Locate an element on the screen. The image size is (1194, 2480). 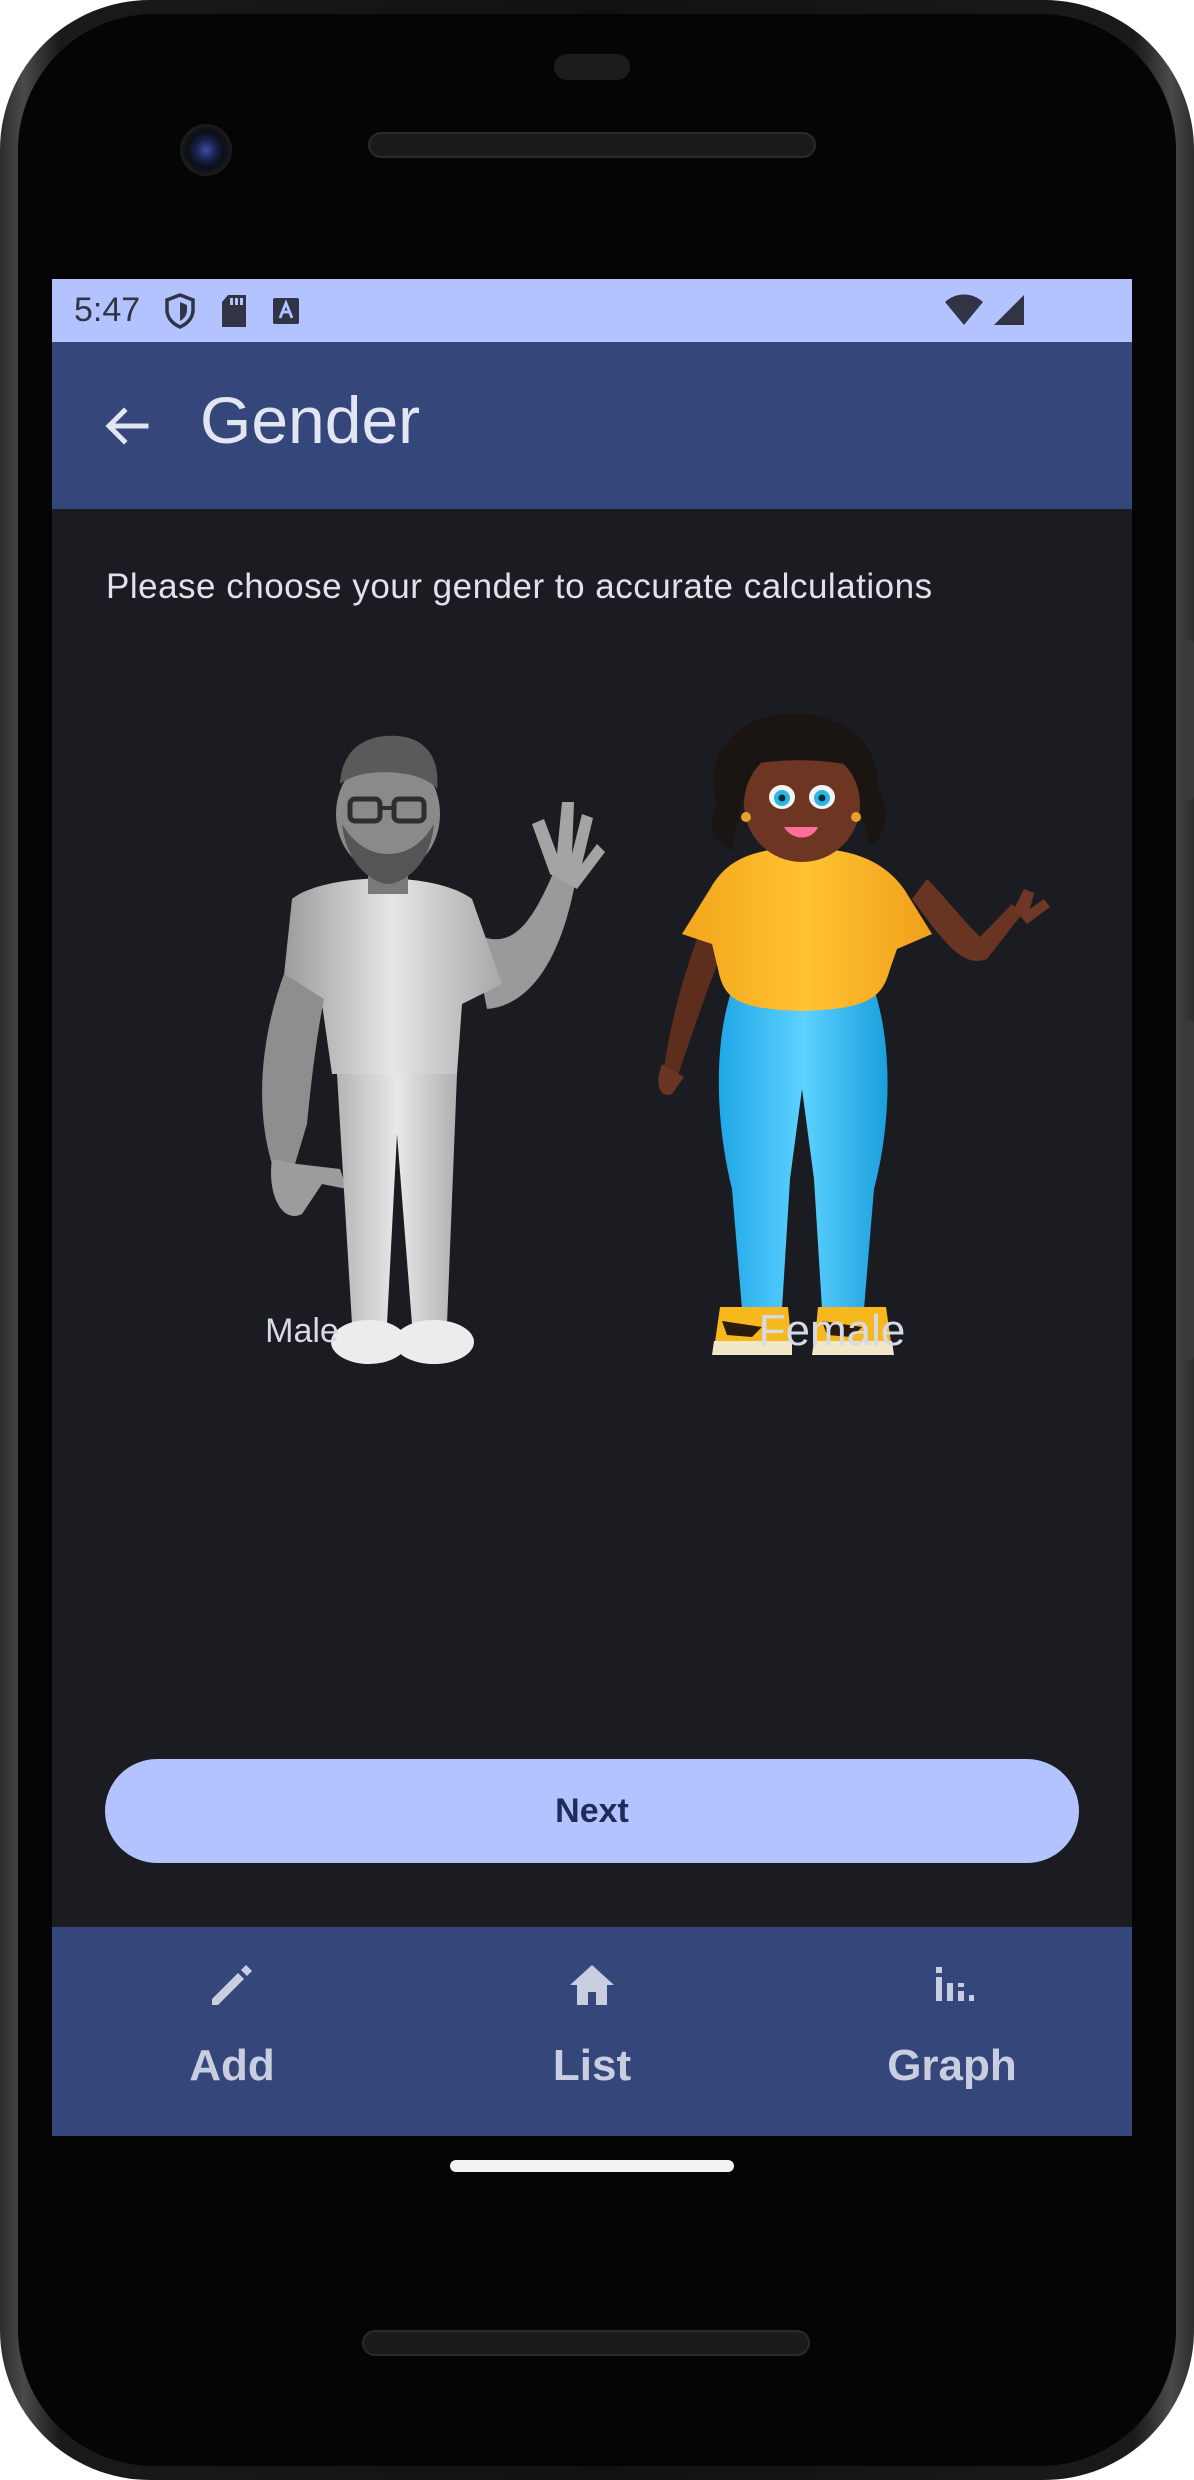
male-label: Male is located at coordinates (302, 1331).